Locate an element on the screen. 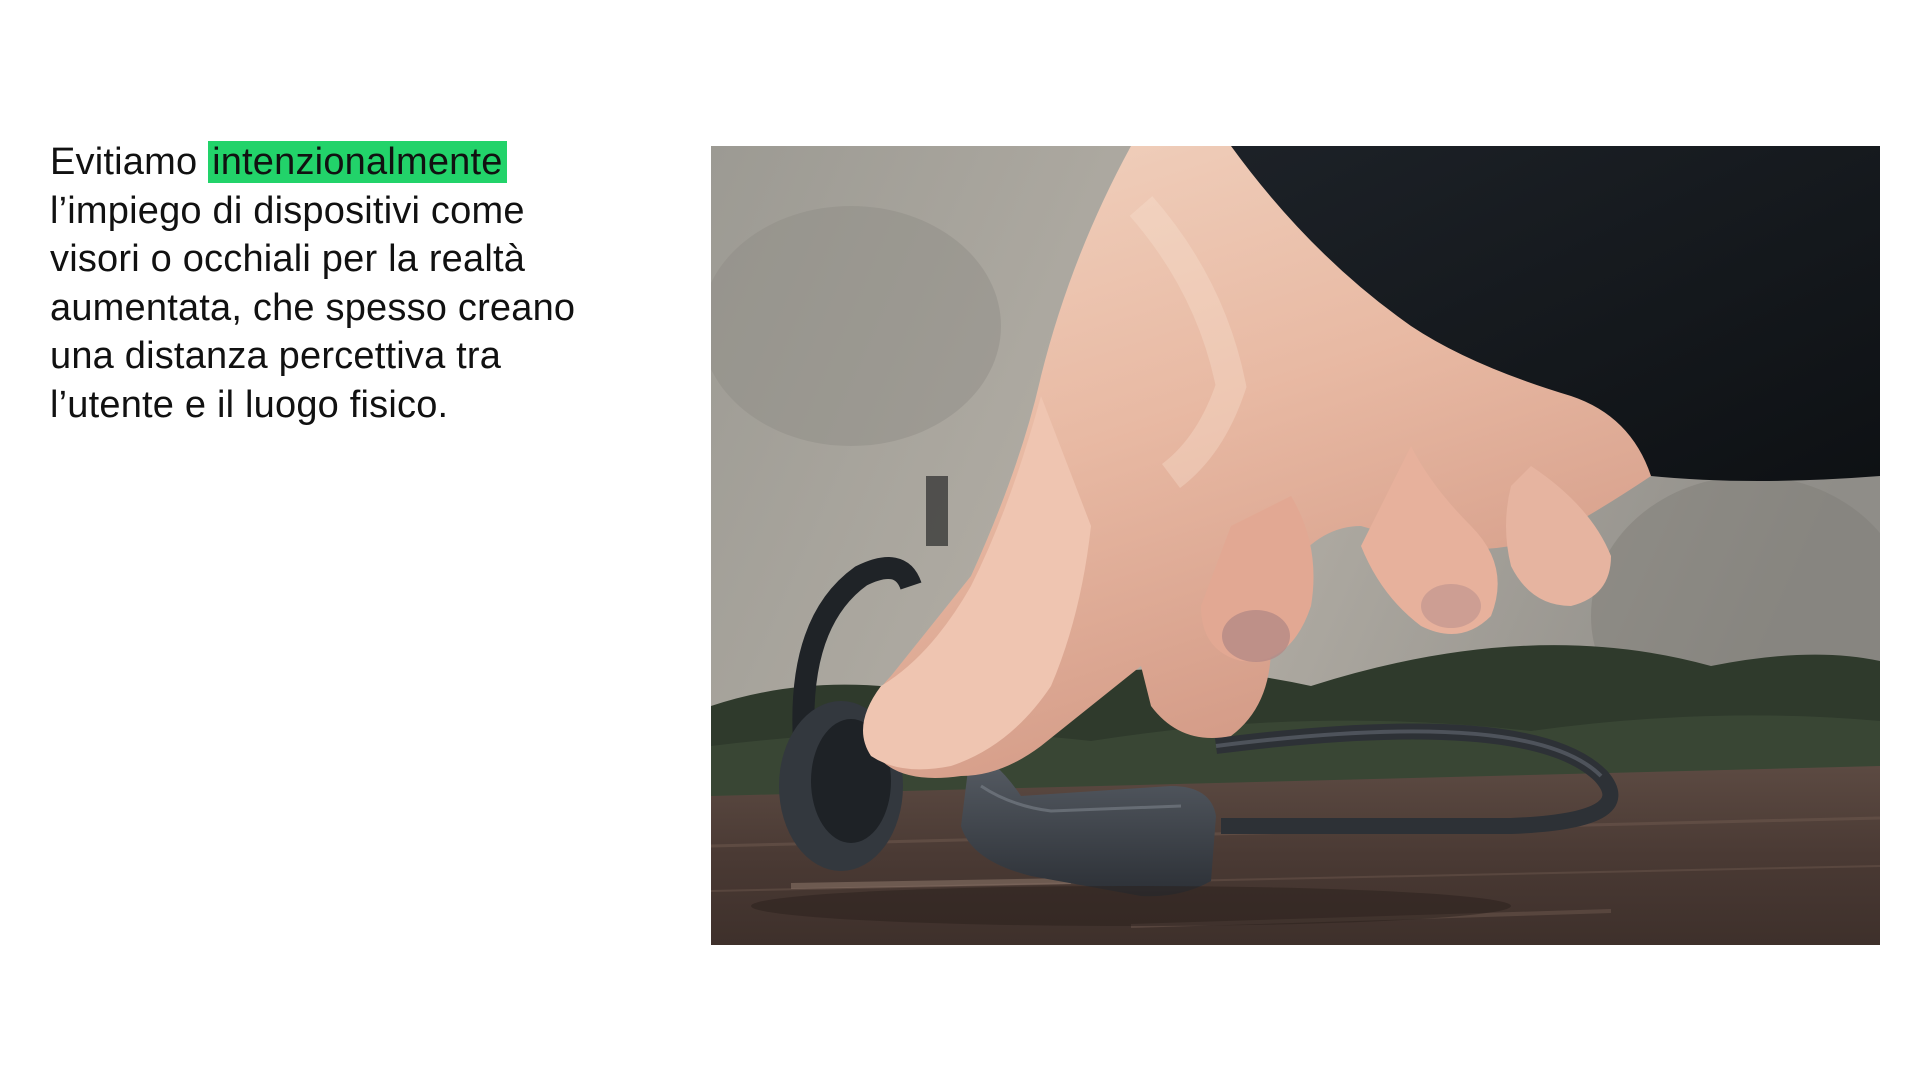  text-line-6: l’utente e il luogo fisico. is located at coordinates (249, 404).